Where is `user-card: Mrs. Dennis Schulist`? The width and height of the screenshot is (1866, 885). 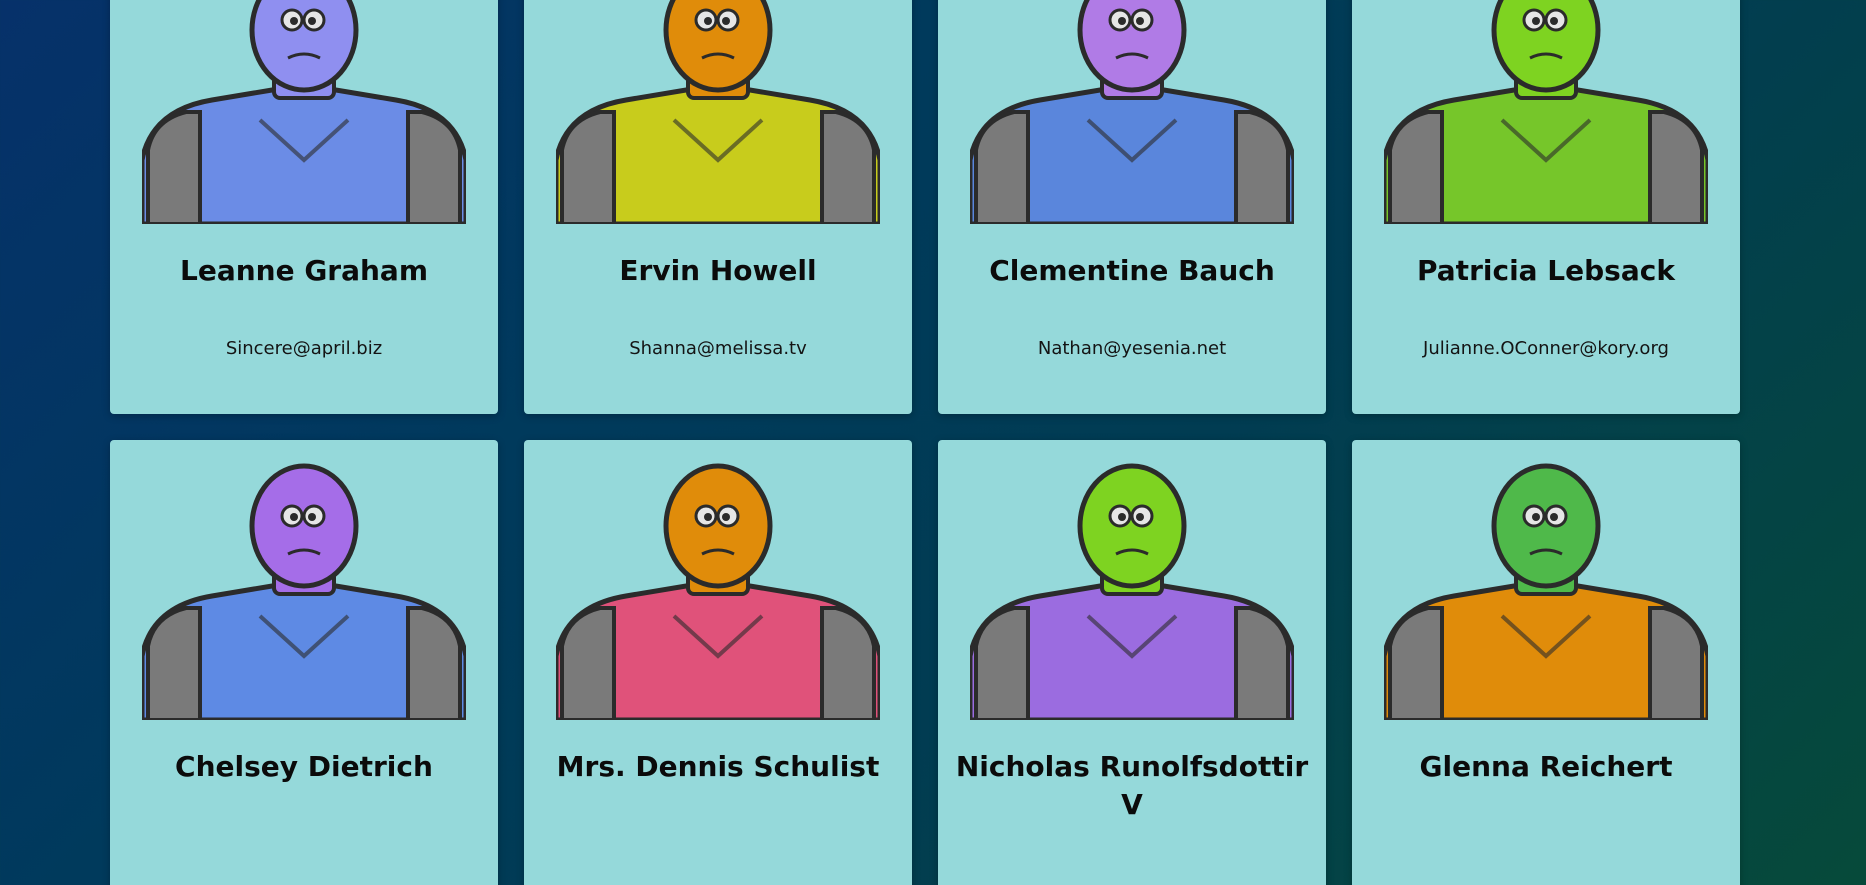
user-card: Mrs. Dennis Schulist is located at coordinates (718, 662).